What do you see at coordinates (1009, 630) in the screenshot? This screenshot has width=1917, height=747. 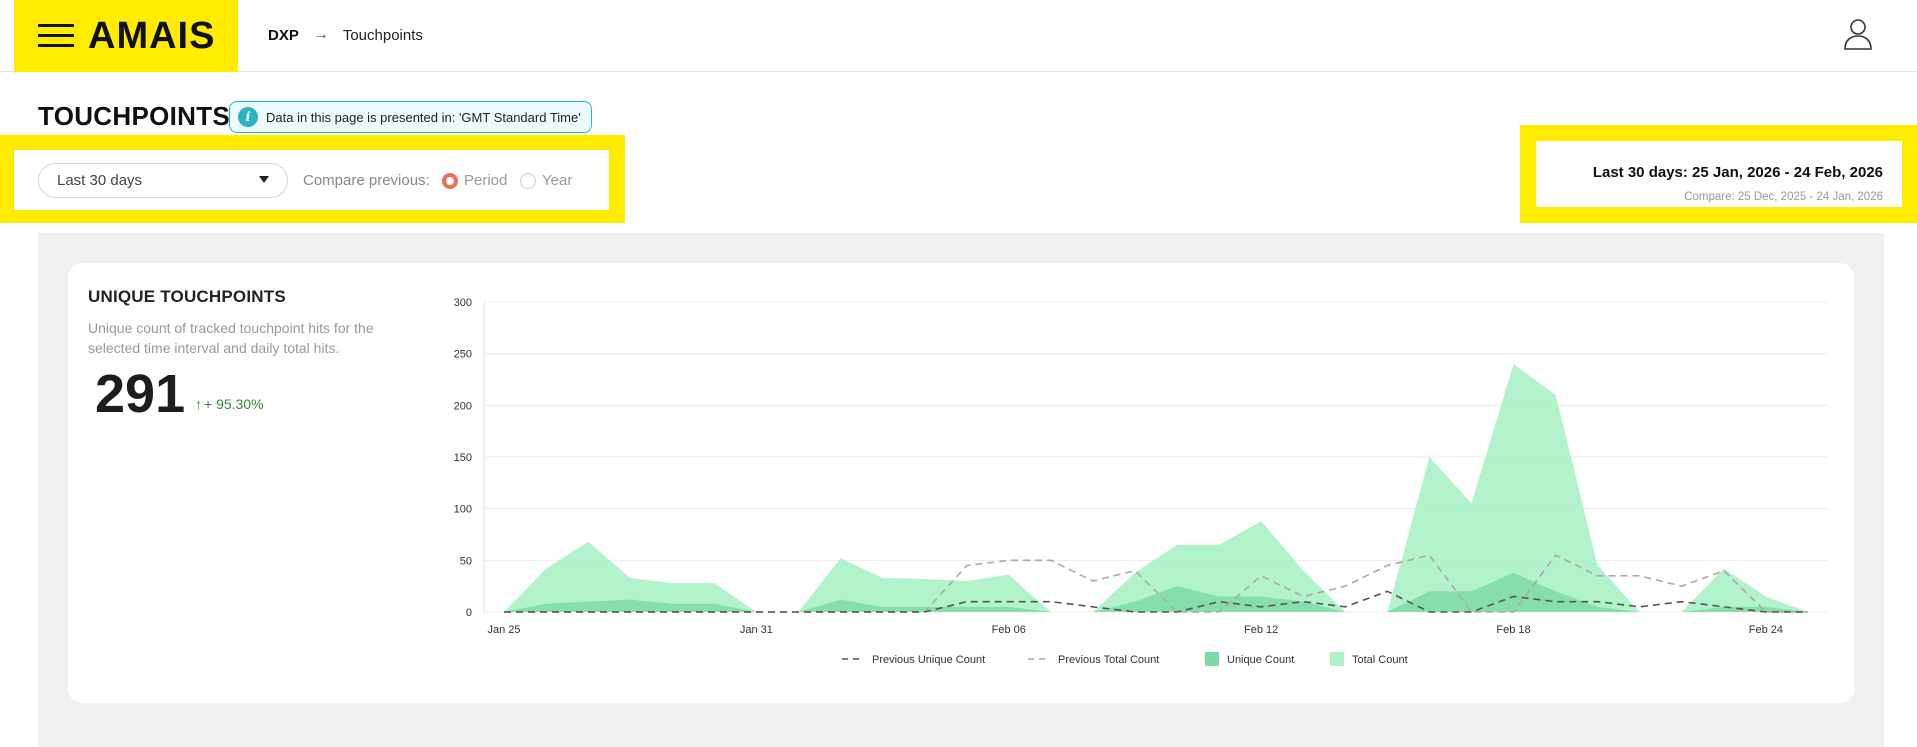 I see `x-tick-label: Feb 06` at bounding box center [1009, 630].